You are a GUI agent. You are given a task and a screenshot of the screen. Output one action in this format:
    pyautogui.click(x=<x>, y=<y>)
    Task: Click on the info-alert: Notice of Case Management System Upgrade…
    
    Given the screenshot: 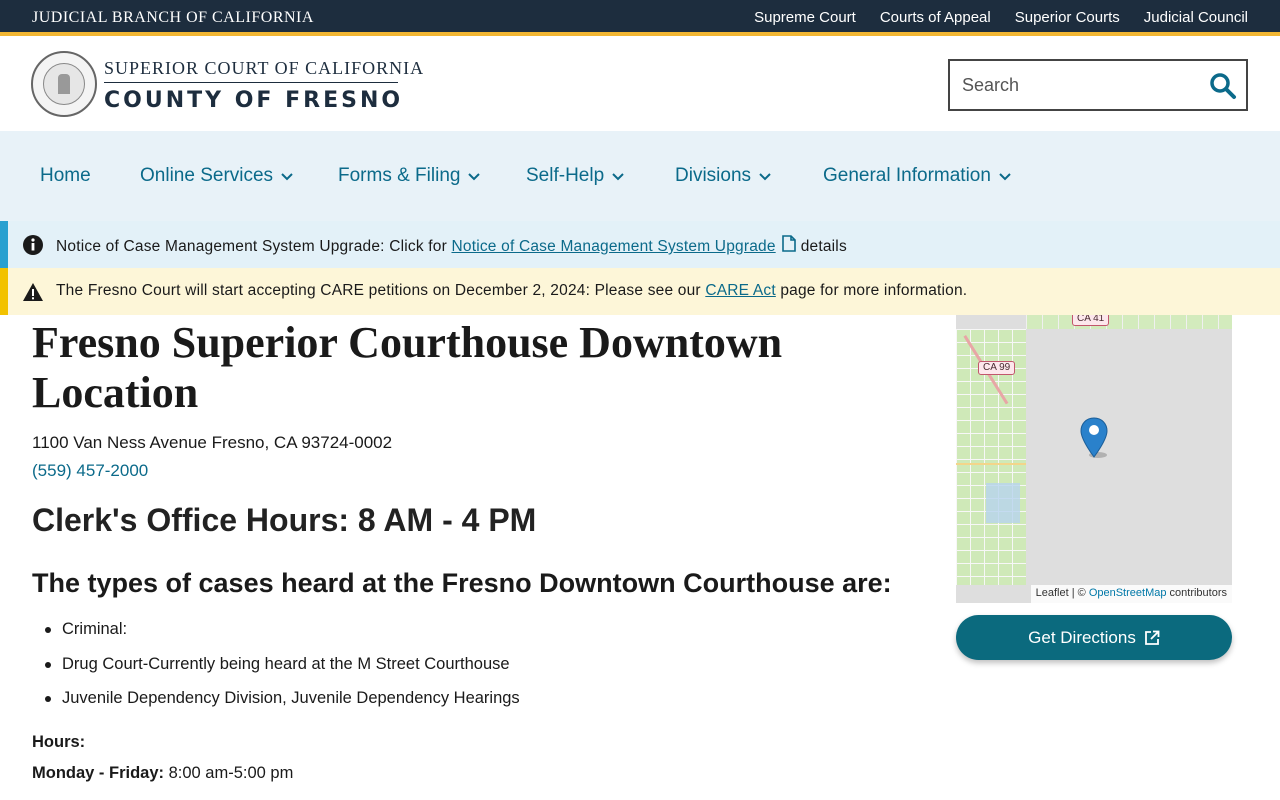 What is the action you would take?
    pyautogui.click(x=640, y=244)
    